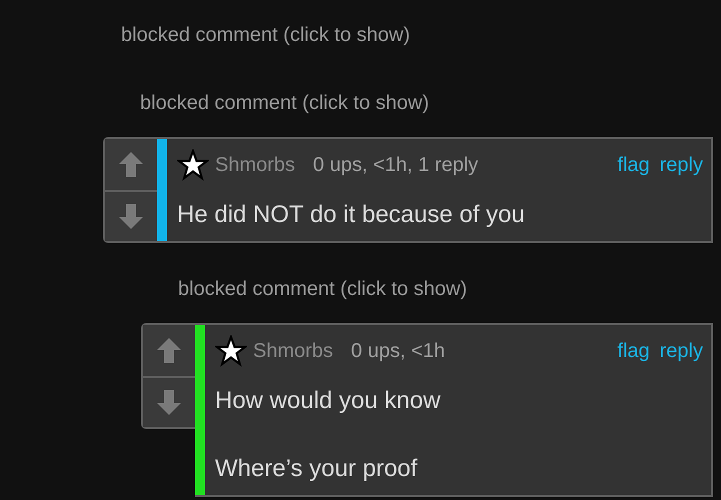 The height and width of the screenshot is (500, 721). Describe the element at coordinates (398, 351) in the screenshot. I see `comment-meta: 0 ups, <1h` at that location.